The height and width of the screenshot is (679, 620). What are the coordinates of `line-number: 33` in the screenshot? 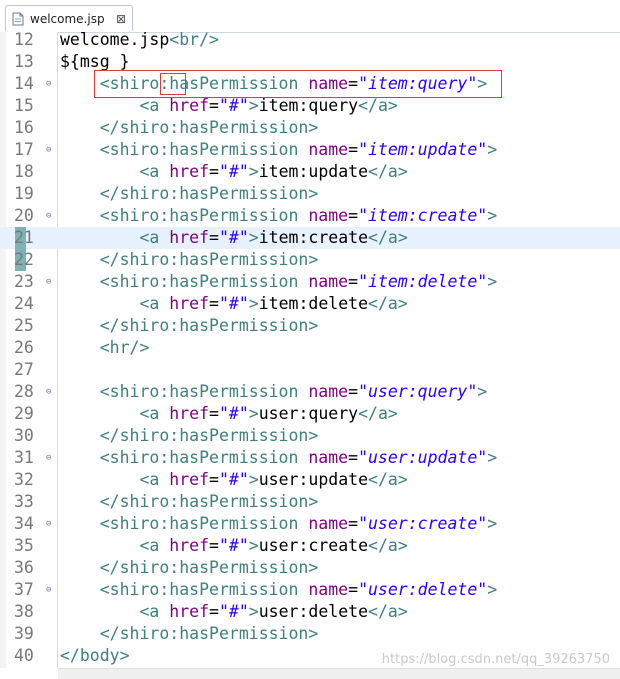 It's located at (24, 501).